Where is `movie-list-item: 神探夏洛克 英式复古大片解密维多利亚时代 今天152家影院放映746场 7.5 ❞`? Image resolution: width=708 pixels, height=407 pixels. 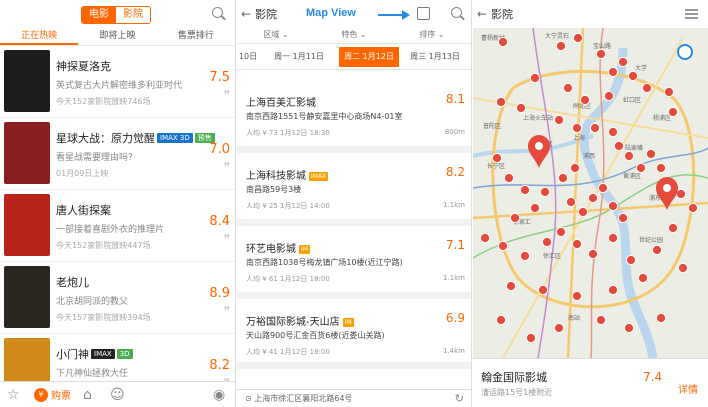
movie-list-item: 神探夏洛克 英式复古大片解密维多利亚时代 今天152家影院放映746场 7.5 ❞ is located at coordinates (117, 82).